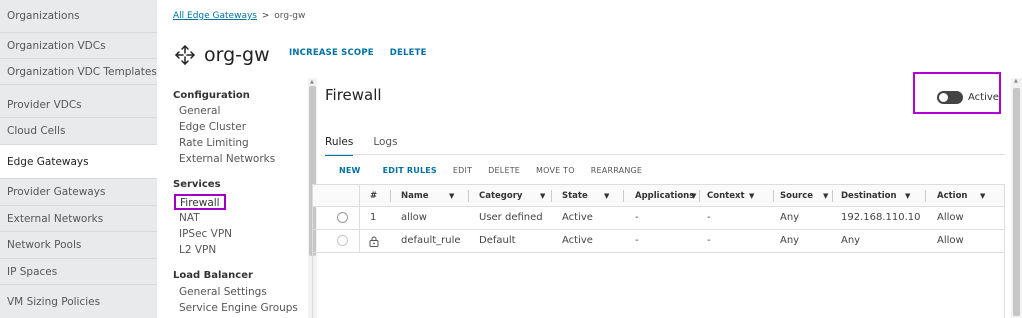  Describe the element at coordinates (78, 101) in the screenshot. I see `nav-provider-vdcs: Provider VDCs` at that location.